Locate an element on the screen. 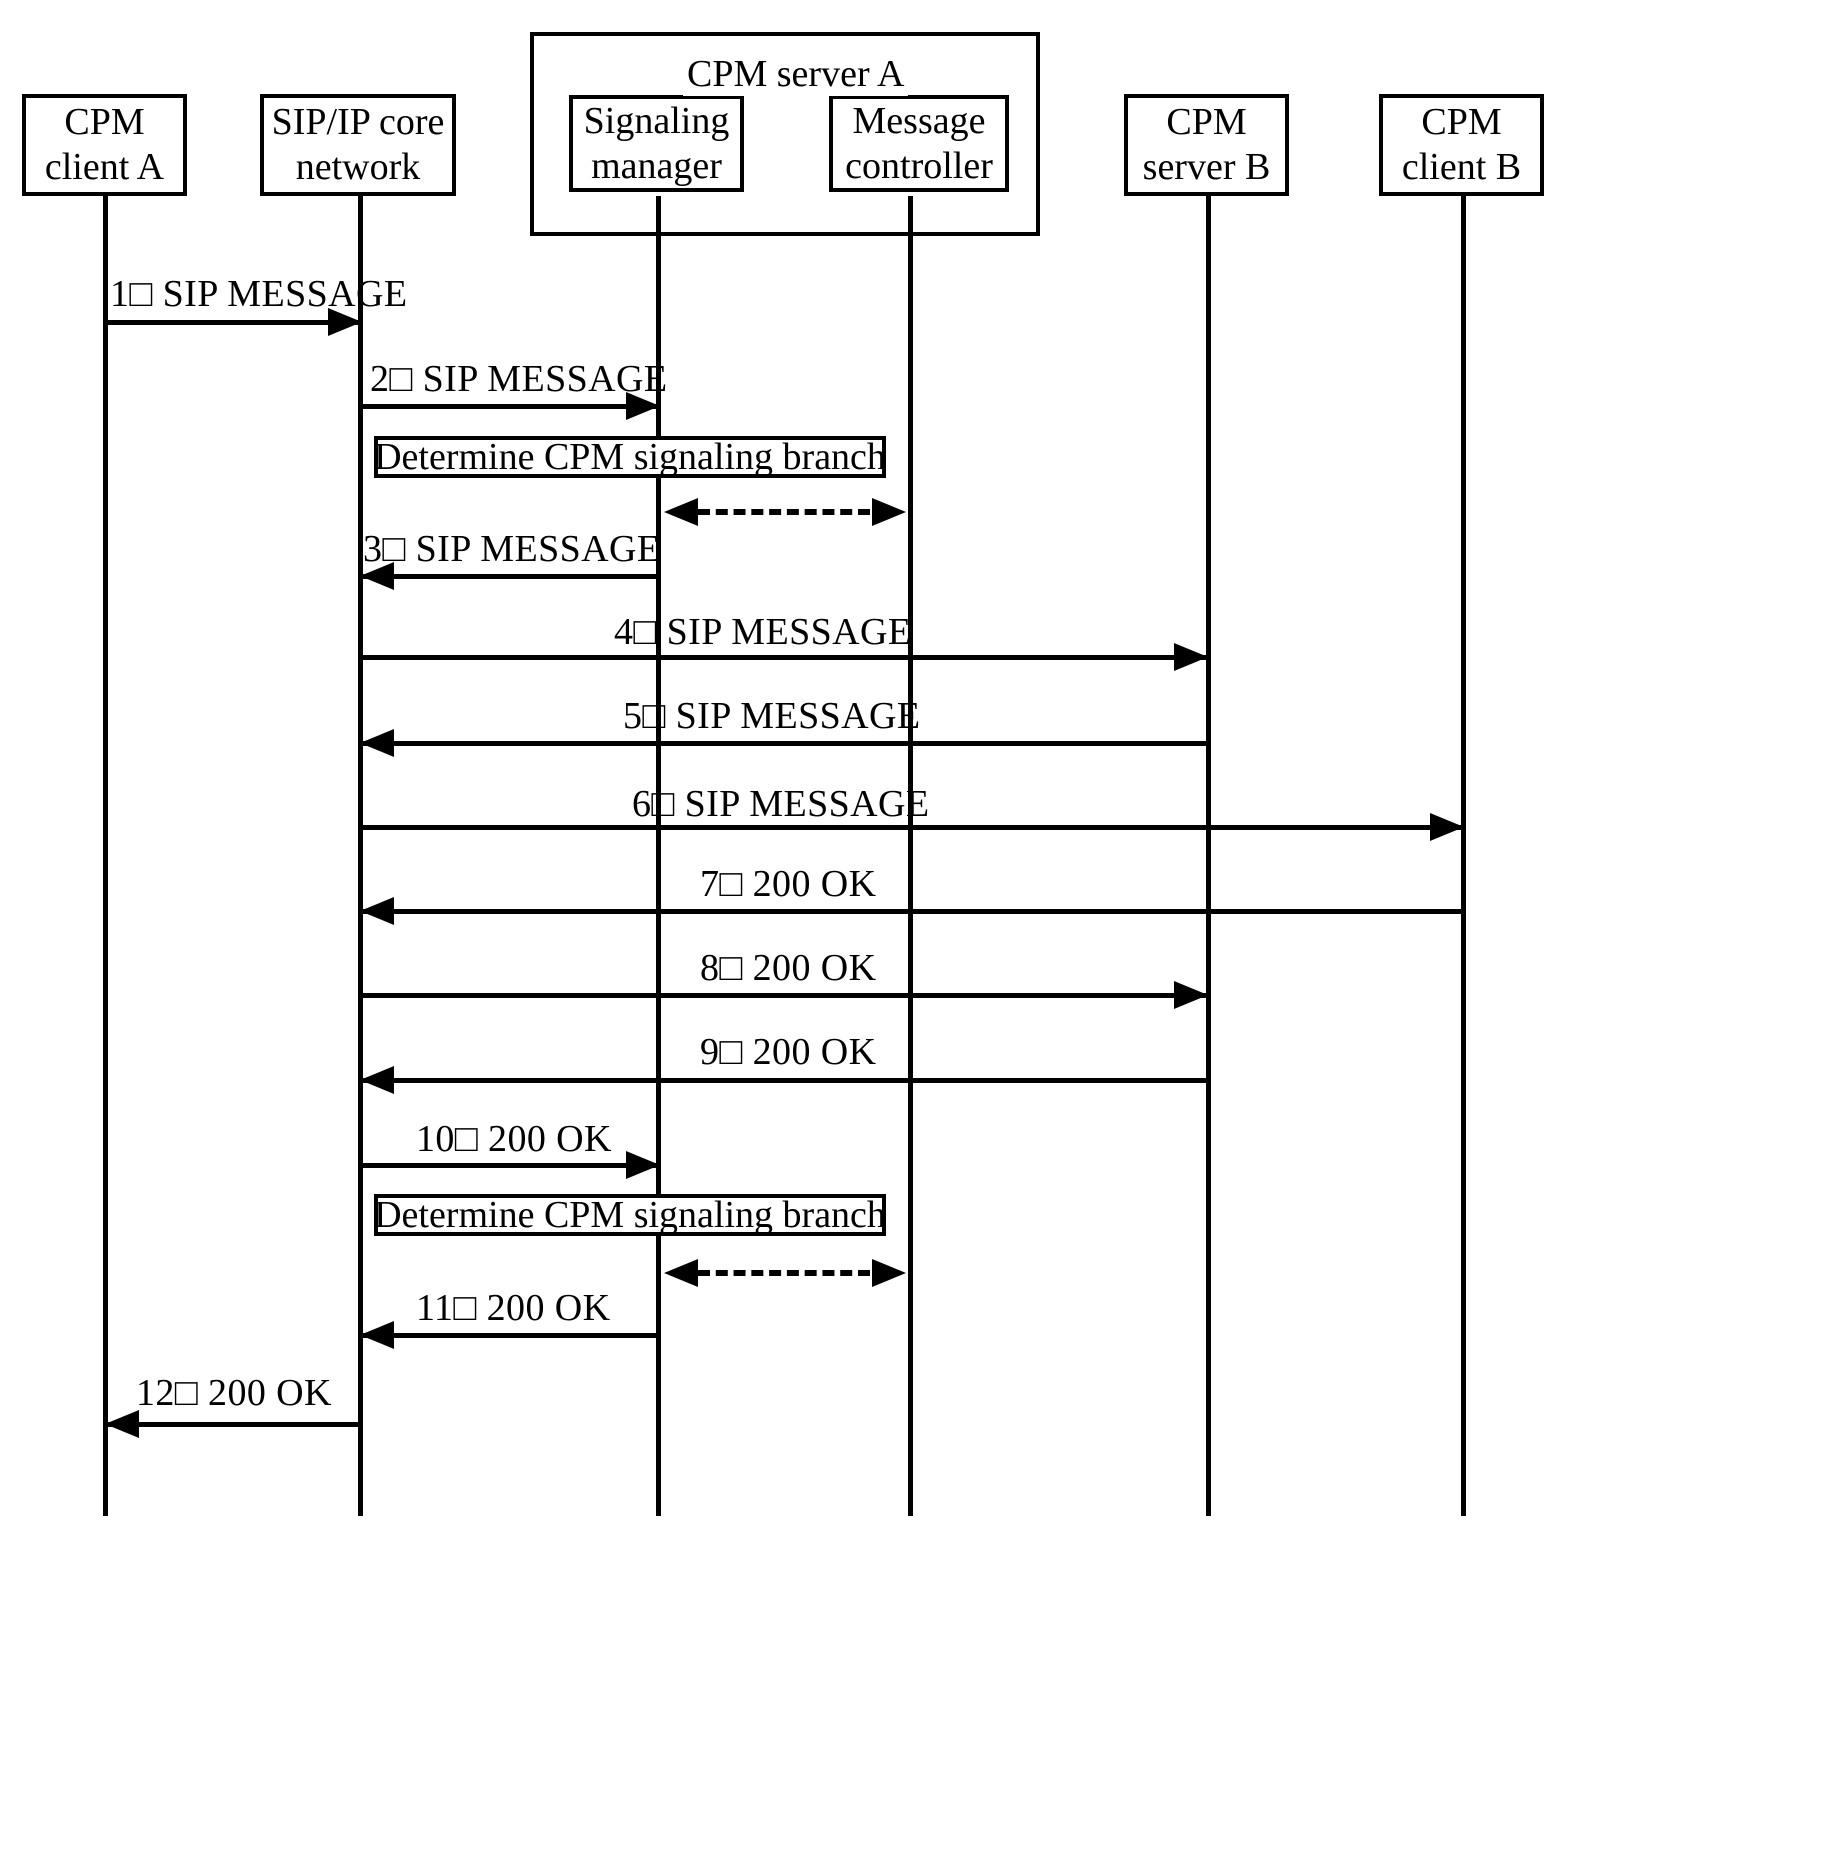 The height and width of the screenshot is (1867, 1827). participant-cpm-client-a-line1: CPM is located at coordinates (104, 122).